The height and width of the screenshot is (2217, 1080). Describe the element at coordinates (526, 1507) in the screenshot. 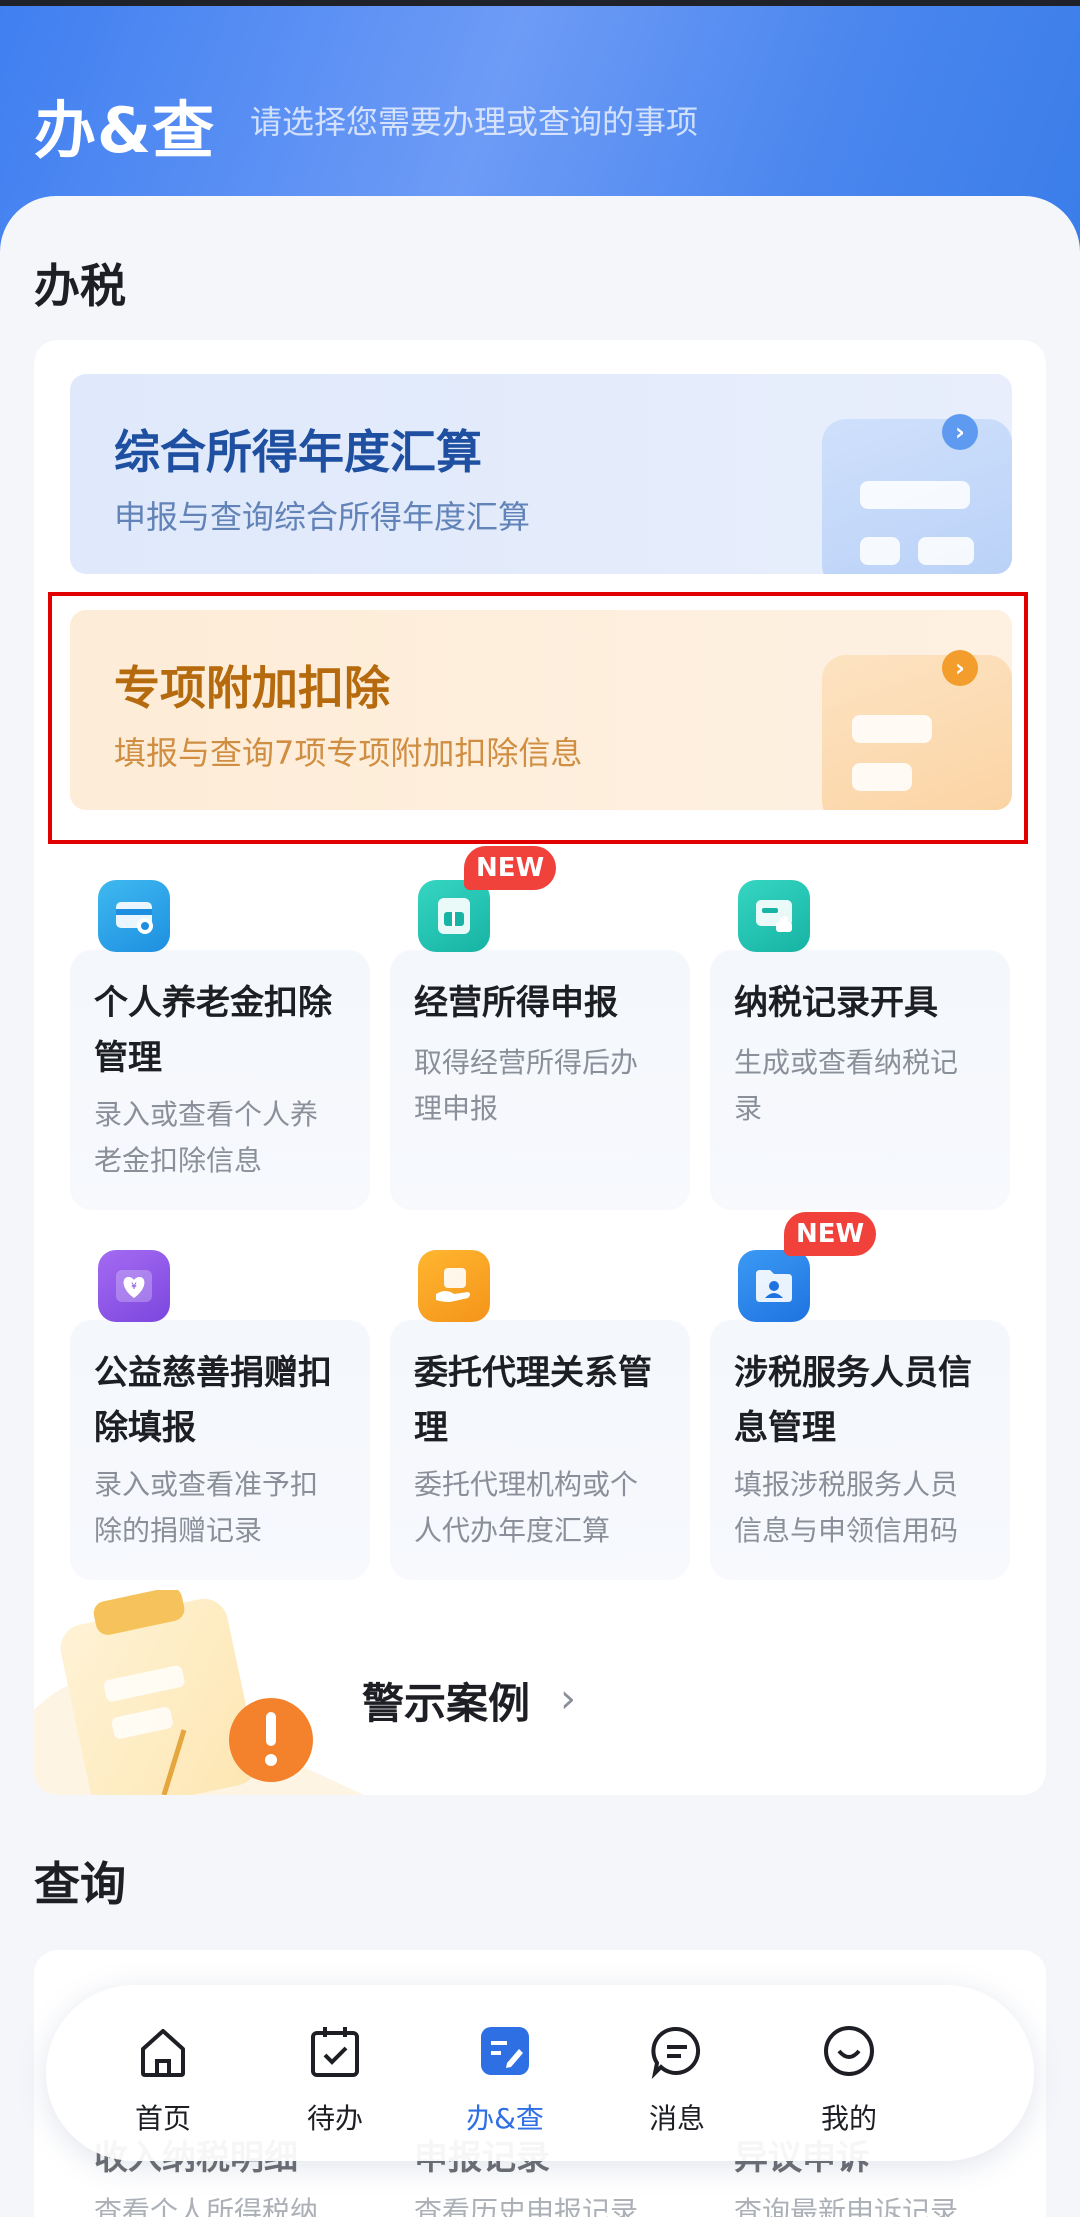

I see `card-desc: 委托代理机构或个人代办年度汇算` at that location.